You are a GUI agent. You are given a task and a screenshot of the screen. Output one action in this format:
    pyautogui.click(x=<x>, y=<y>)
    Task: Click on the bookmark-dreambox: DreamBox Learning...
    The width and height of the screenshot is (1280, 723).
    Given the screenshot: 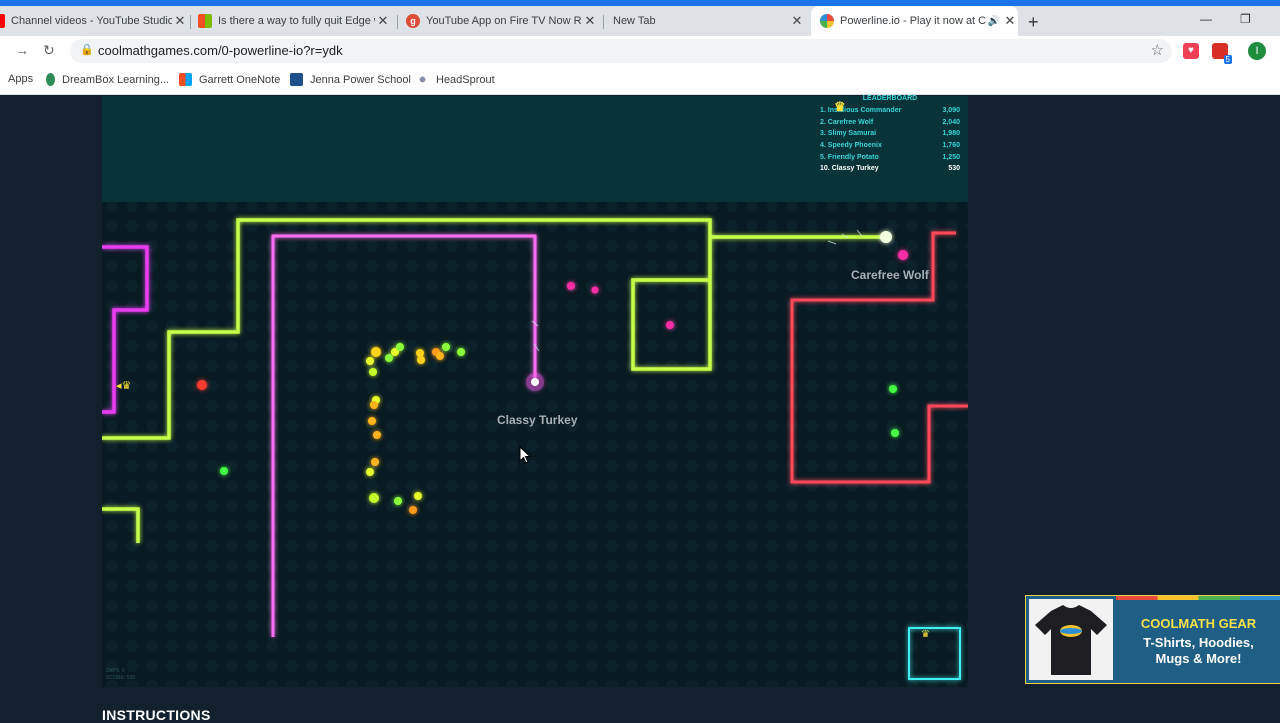 What is the action you would take?
    pyautogui.click(x=107, y=79)
    